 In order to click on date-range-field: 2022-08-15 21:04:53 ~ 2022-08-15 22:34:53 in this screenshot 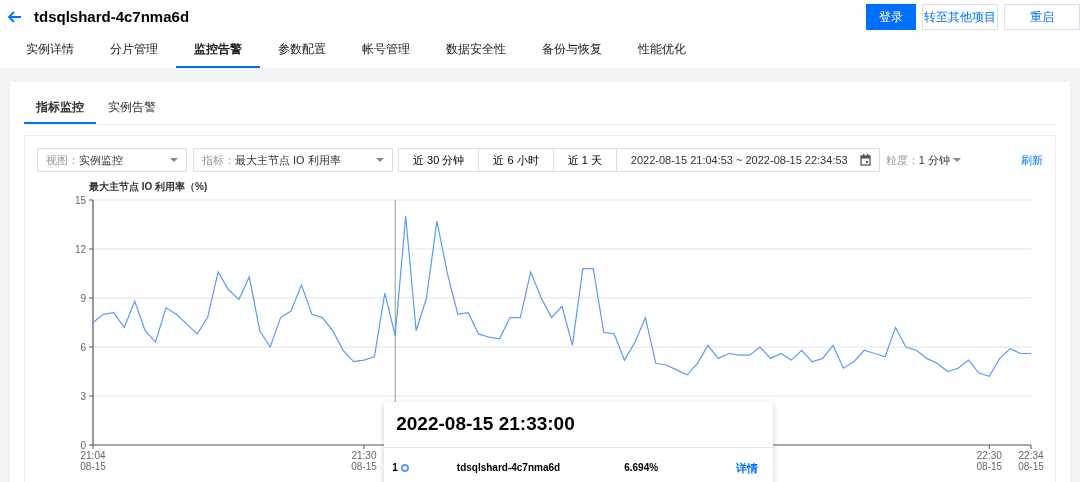, I will do `click(747, 160)`.